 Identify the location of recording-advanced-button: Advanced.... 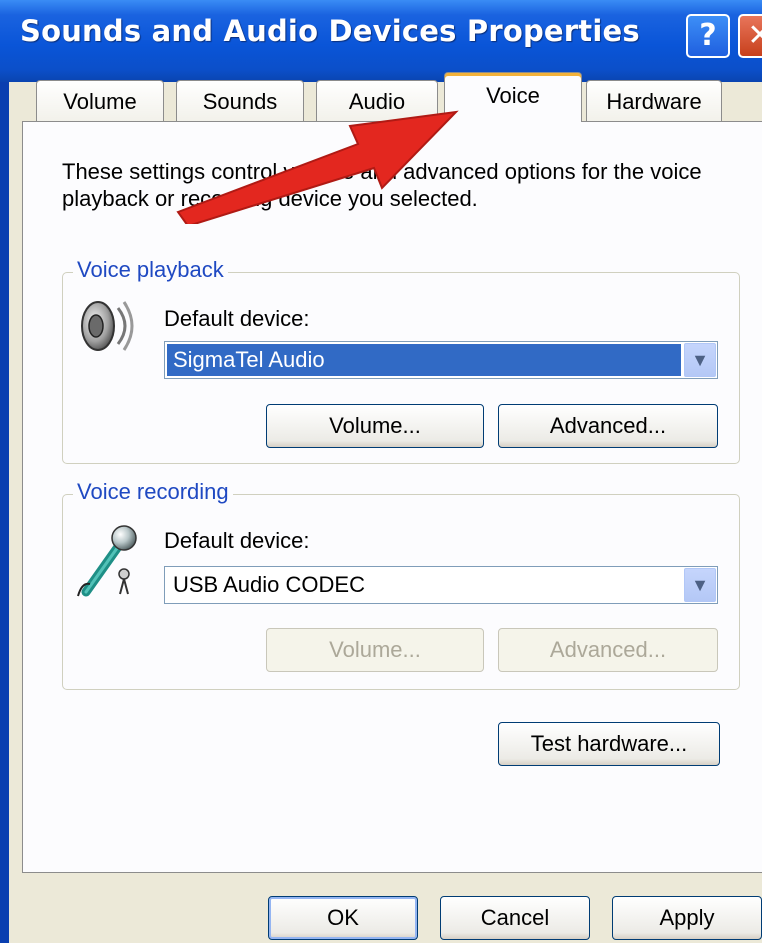
(608, 650).